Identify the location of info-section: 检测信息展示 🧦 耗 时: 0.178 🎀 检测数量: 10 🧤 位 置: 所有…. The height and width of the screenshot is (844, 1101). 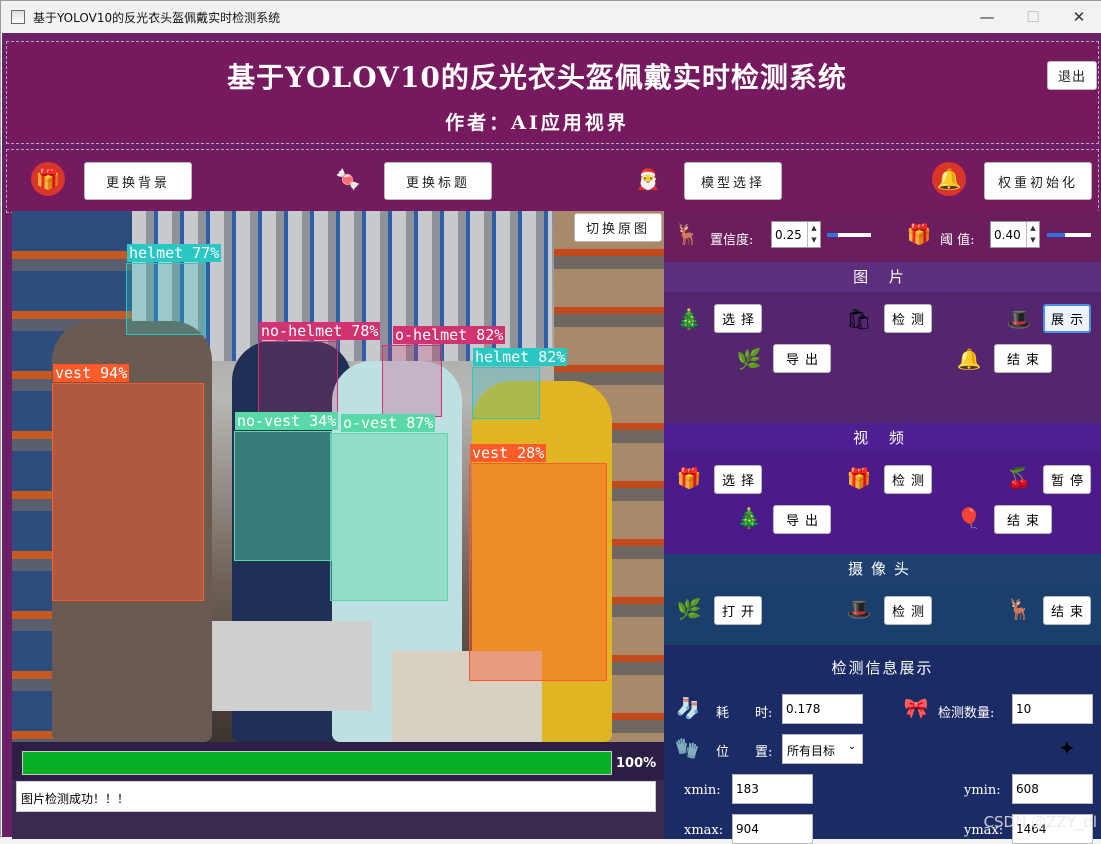
(882, 744).